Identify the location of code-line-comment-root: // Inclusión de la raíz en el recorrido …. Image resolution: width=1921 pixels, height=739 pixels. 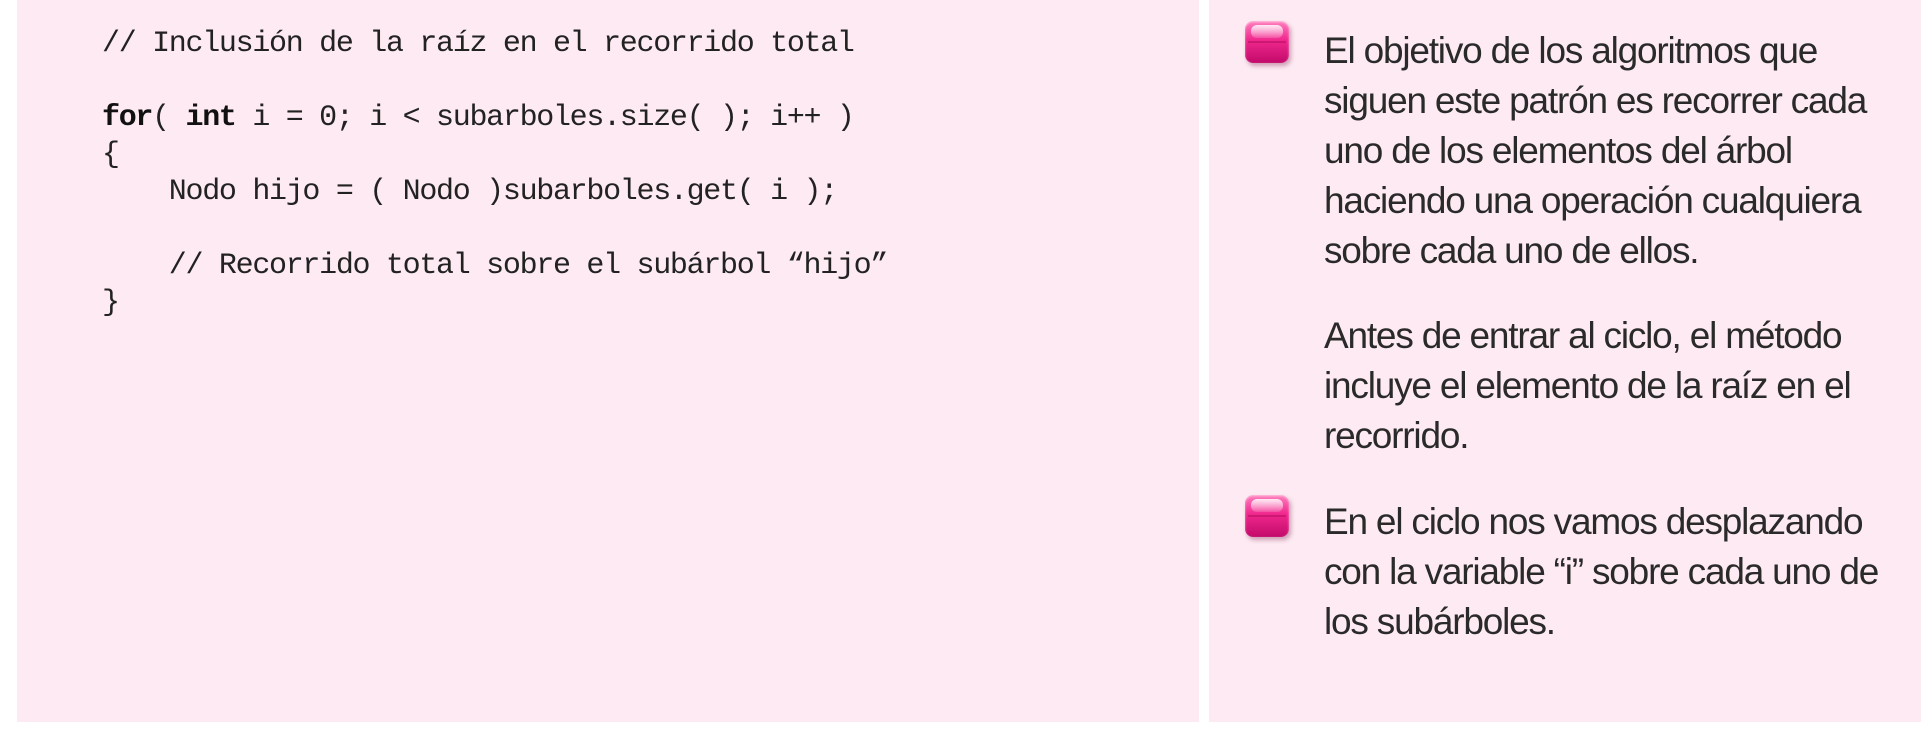
(478, 44).